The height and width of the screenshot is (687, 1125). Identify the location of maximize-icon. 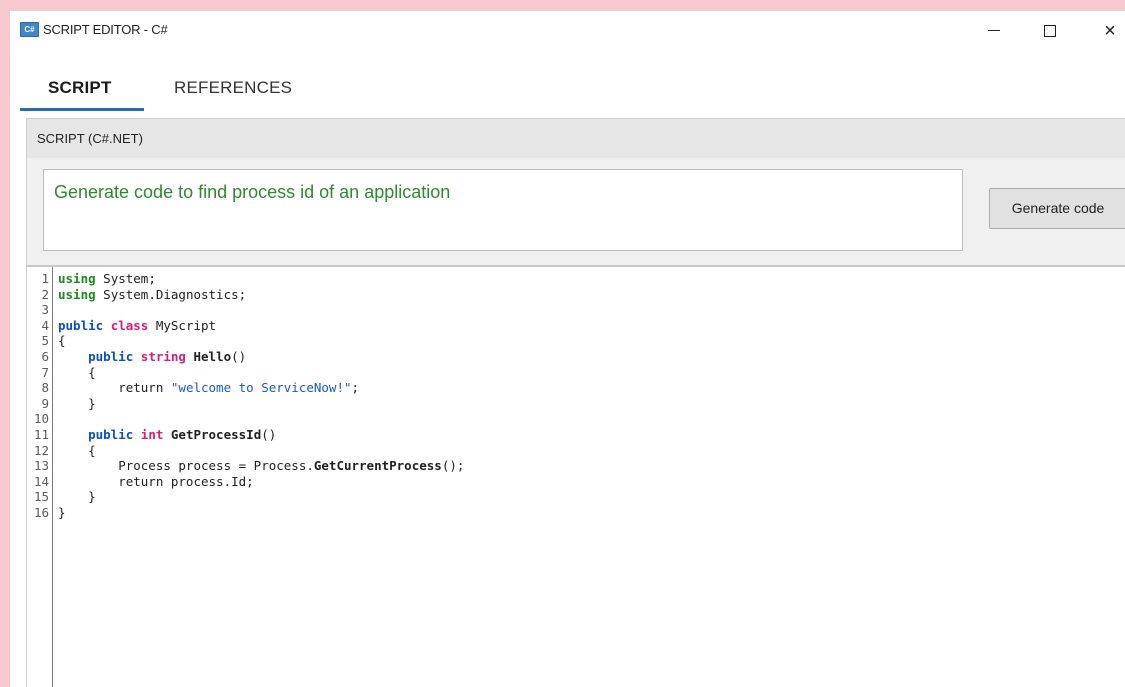
(1050, 30).